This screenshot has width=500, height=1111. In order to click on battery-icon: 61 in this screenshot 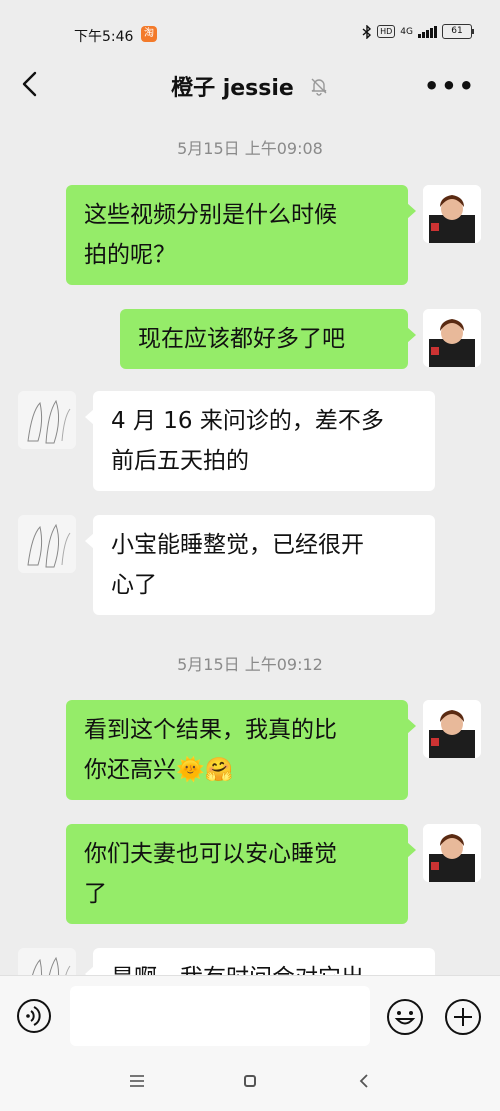, I will do `click(458, 31)`.